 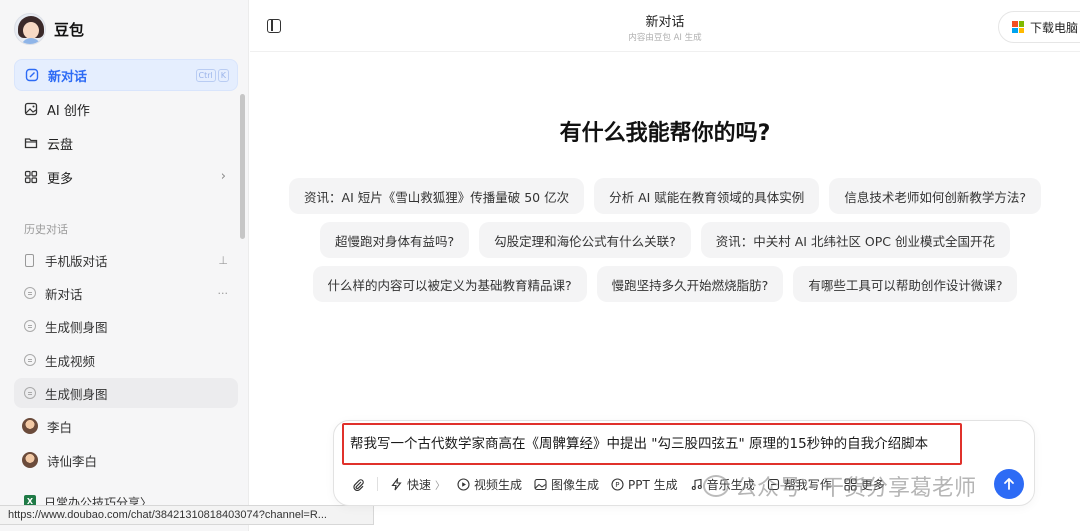 I want to click on attach-button, so click(x=358, y=484).